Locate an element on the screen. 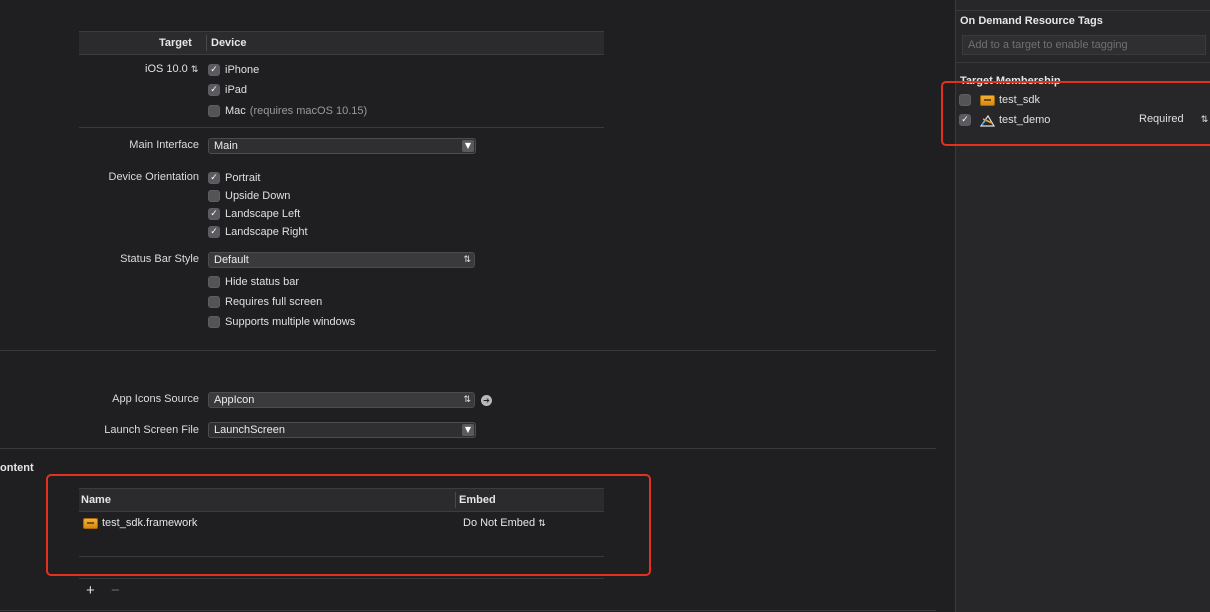 This screenshot has height=612, width=1210. hide-status-bar-checkbox: Hide status bar is located at coordinates (253, 282).